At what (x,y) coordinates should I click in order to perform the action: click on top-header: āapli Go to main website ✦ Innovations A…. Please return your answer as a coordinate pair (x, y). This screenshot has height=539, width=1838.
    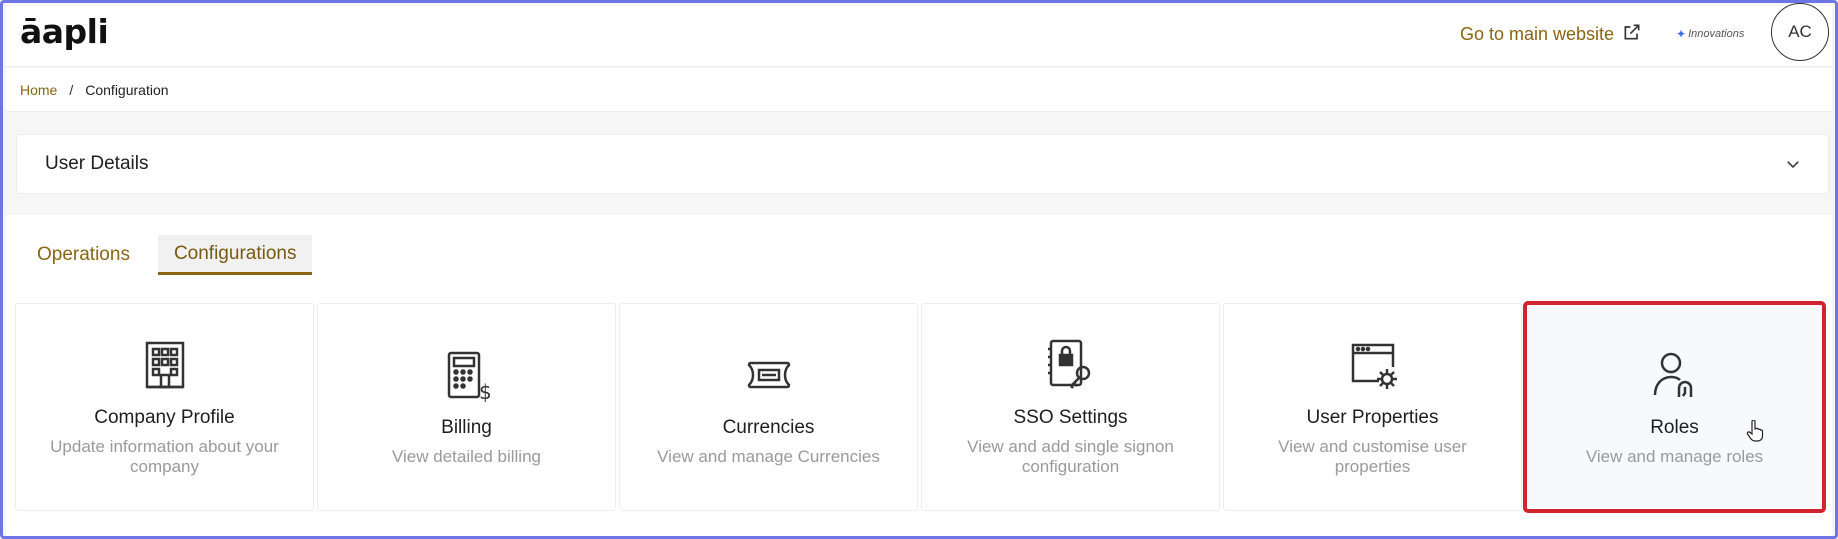
    Looking at the image, I should click on (919, 35).